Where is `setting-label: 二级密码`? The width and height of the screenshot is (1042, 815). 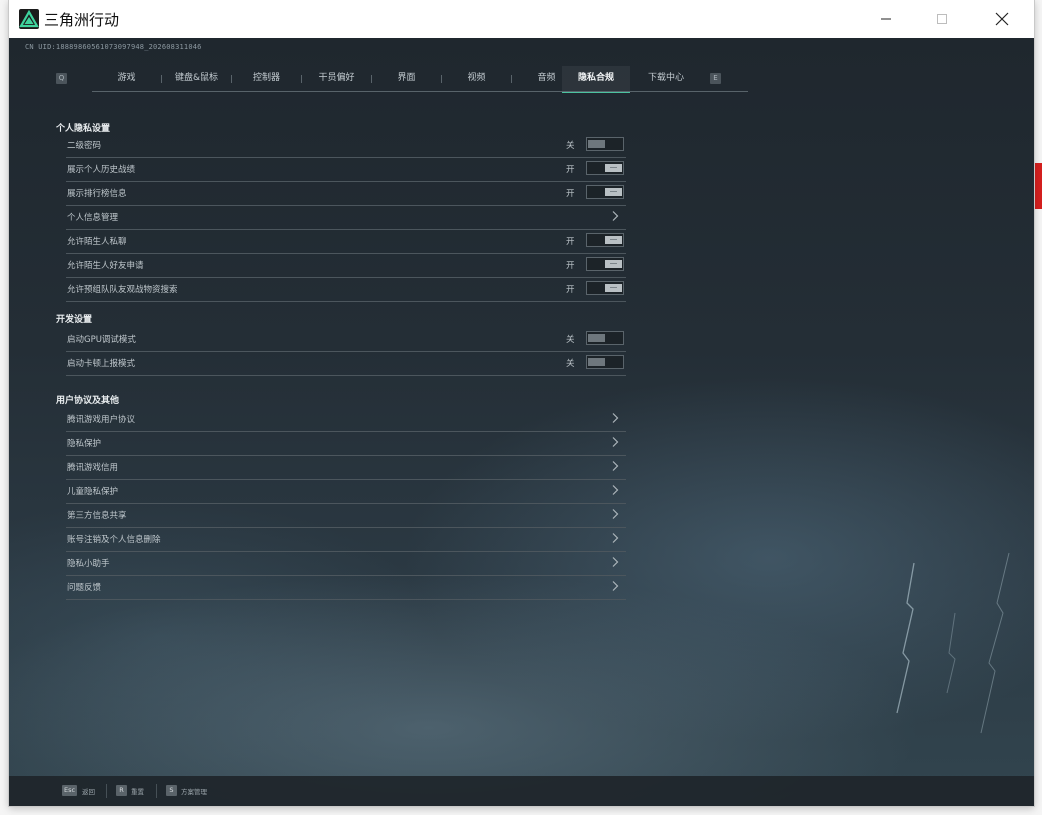
setting-label: 二级密码 is located at coordinates (84, 146).